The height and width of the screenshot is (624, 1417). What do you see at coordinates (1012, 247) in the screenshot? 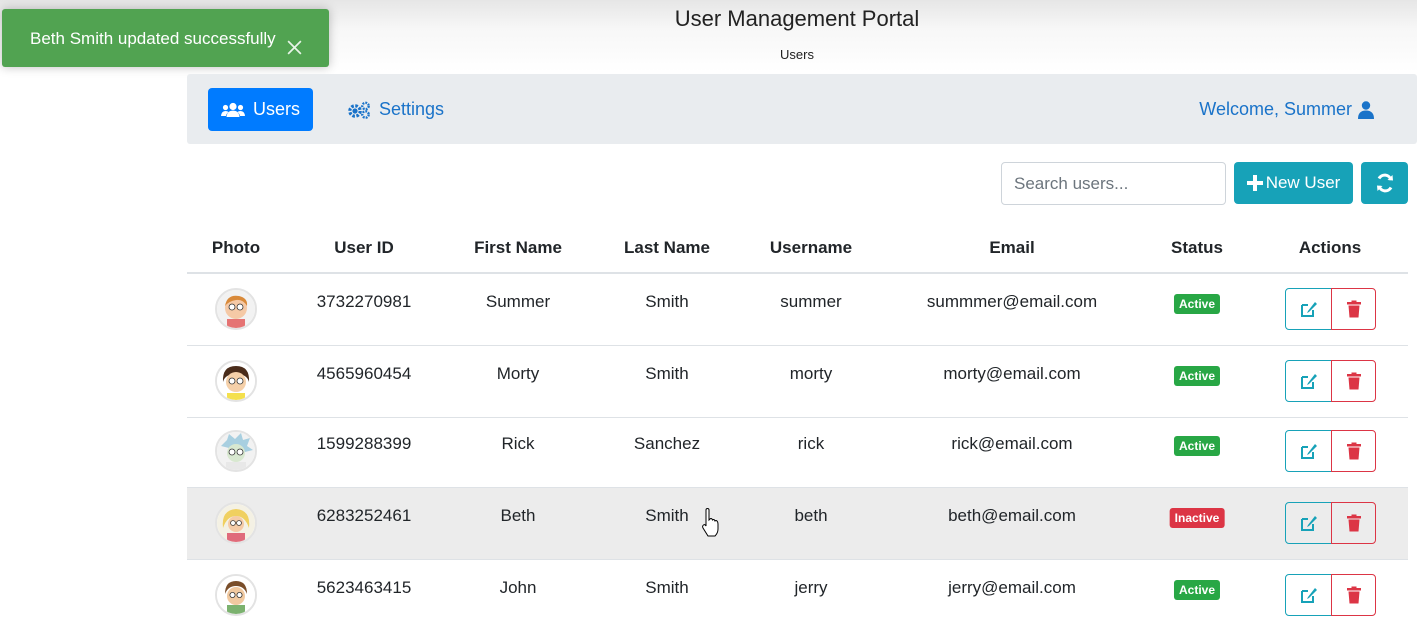
I see `column-header-email: Email` at bounding box center [1012, 247].